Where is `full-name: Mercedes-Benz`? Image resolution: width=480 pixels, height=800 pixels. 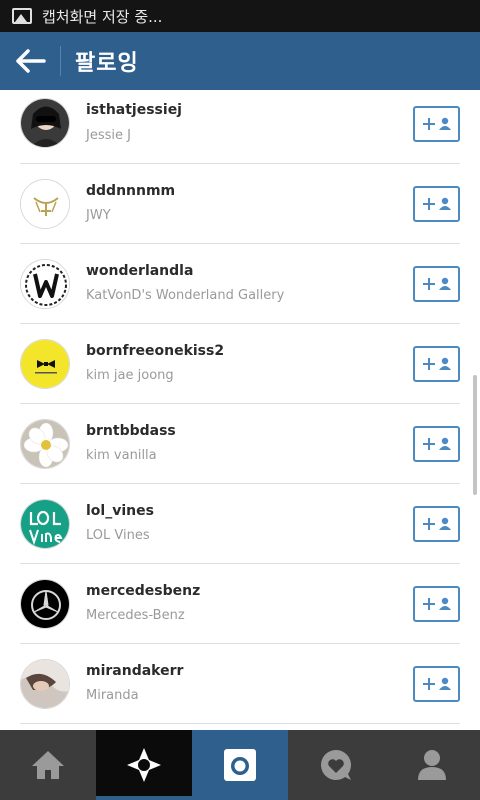
full-name: Mercedes-Benz is located at coordinates (135, 615).